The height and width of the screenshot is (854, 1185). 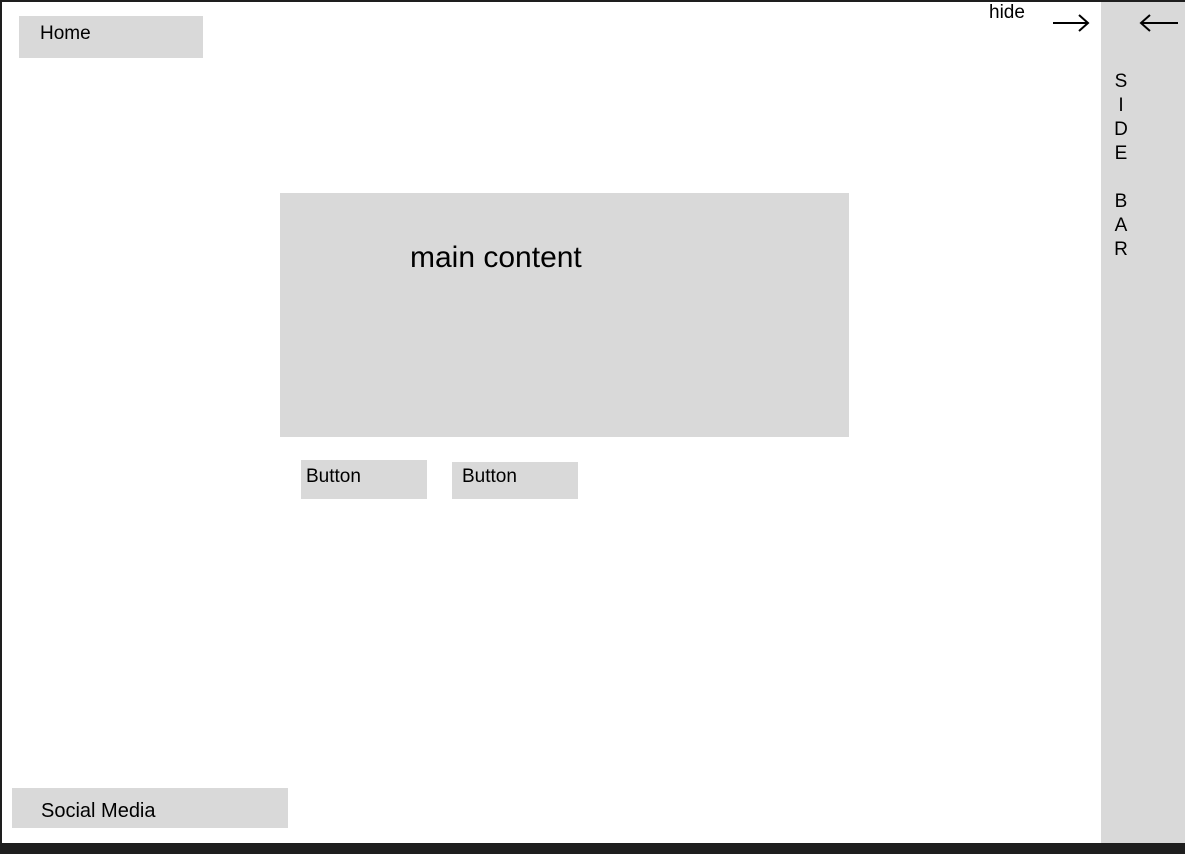 What do you see at coordinates (1121, 178) in the screenshot?
I see `sidebar-letter` at bounding box center [1121, 178].